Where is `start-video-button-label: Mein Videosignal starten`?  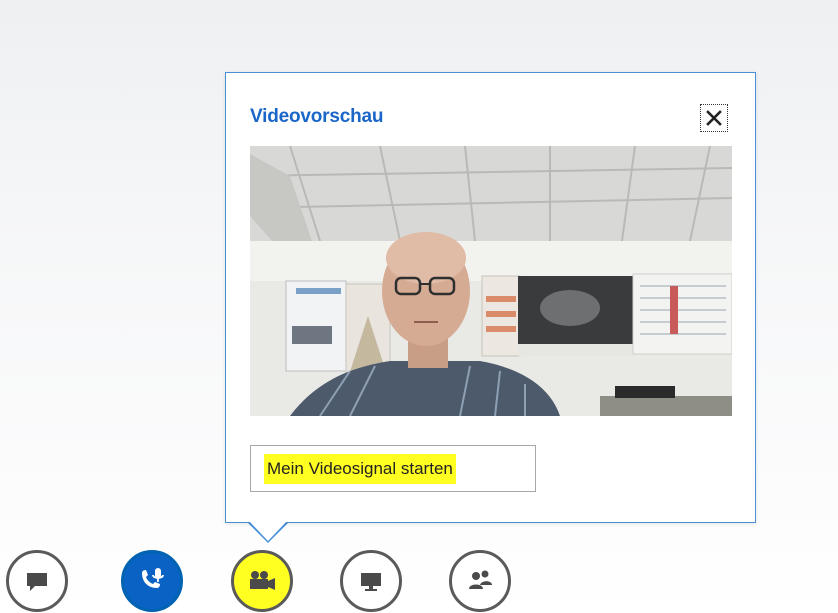
start-video-button-label: Mein Videosignal starten is located at coordinates (360, 468).